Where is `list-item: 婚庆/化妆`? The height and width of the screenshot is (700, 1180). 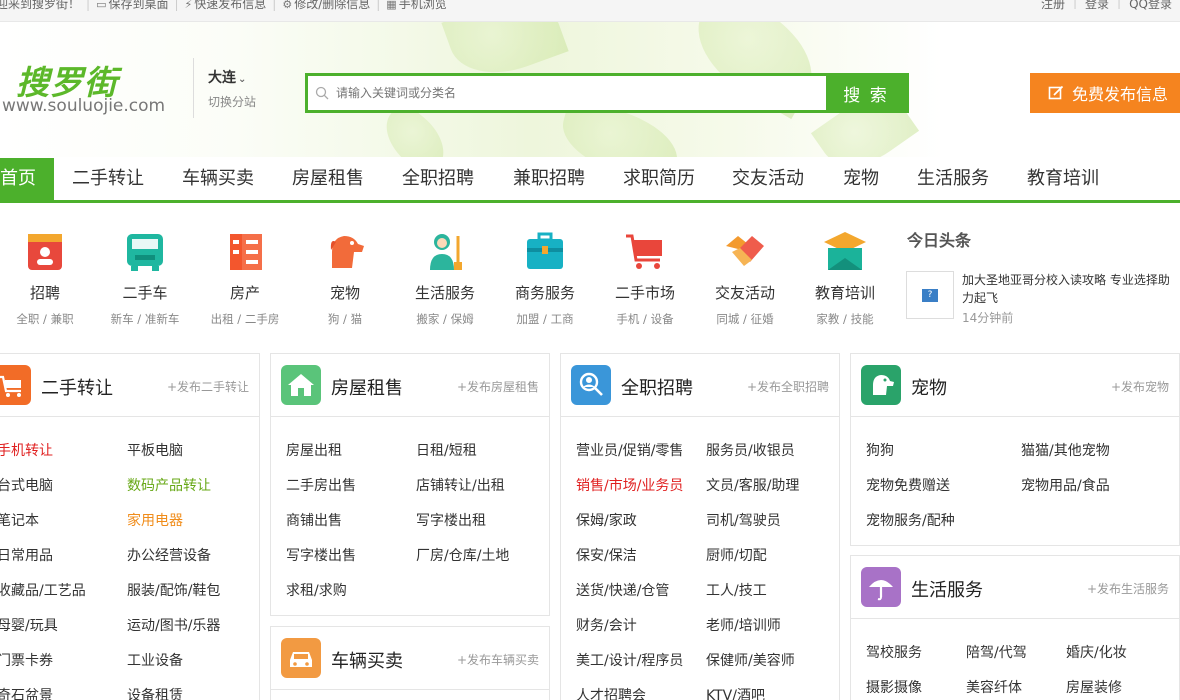 list-item: 婚庆/化妆 is located at coordinates (1096, 652).